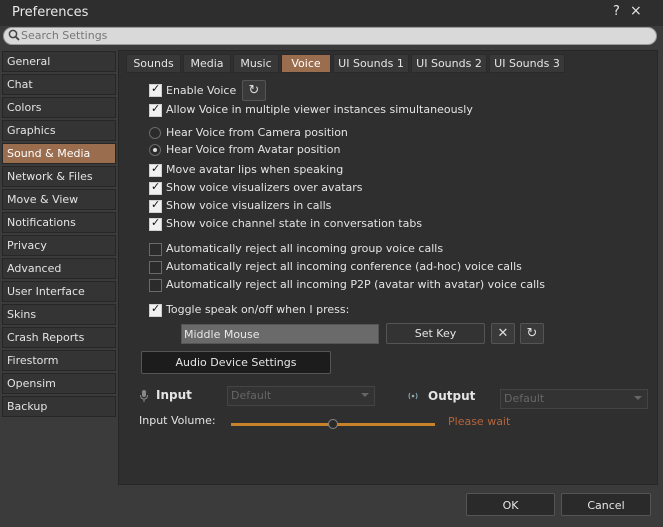  What do you see at coordinates (155, 150) in the screenshot?
I see `hear-avatar-radio` at bounding box center [155, 150].